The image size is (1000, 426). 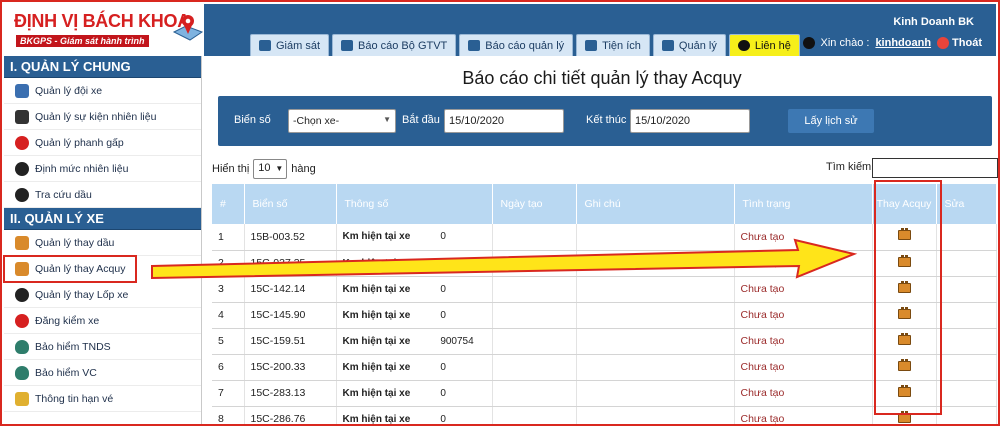 I want to click on sidebar-item-label: Quản lý đội xe, so click(x=69, y=90).